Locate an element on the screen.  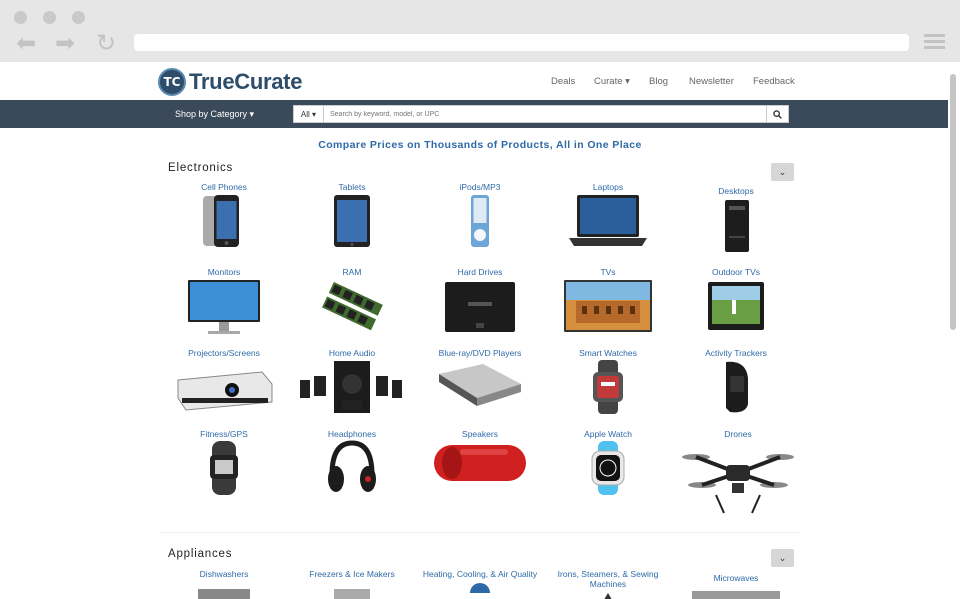
category-outdoor-tvs: Outdoor TVs is located at coordinates (736, 304).